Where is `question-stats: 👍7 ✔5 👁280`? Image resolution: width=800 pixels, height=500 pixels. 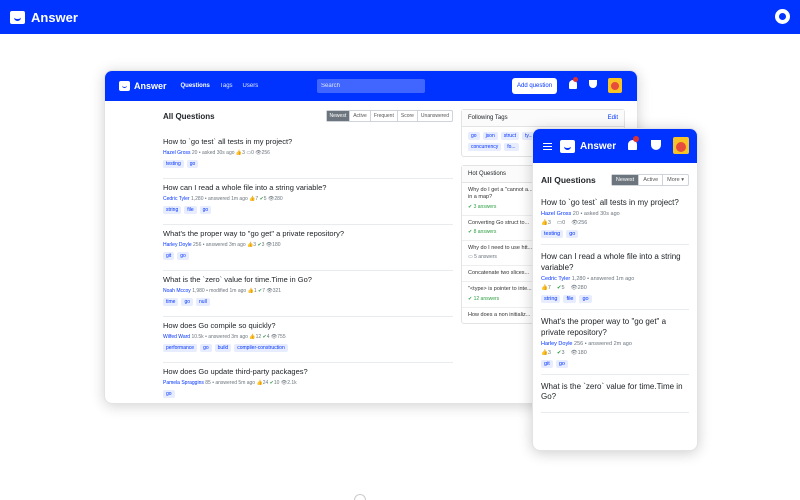 question-stats: 👍7 ✔5 👁280 is located at coordinates (615, 288).